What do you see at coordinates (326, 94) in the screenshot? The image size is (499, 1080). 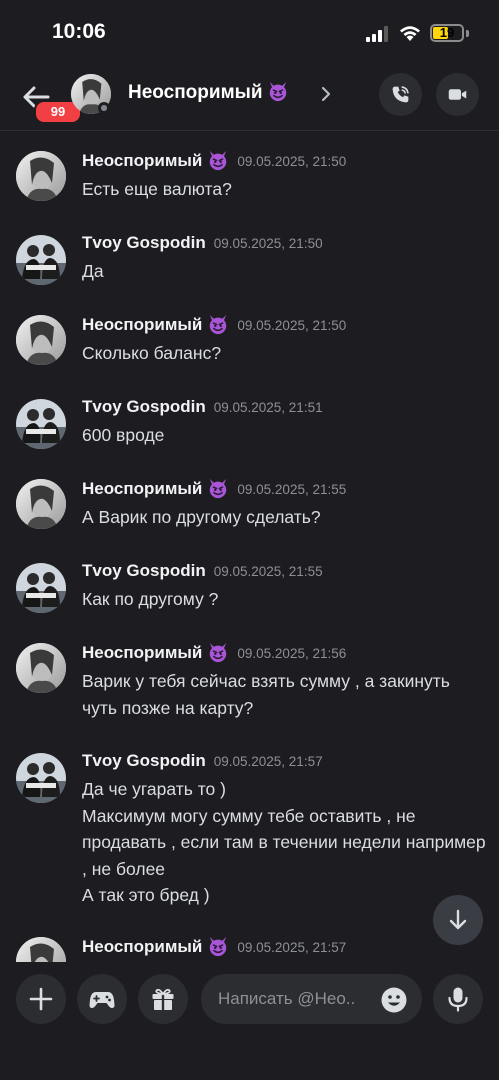 I see `chevron-right-icon` at bounding box center [326, 94].